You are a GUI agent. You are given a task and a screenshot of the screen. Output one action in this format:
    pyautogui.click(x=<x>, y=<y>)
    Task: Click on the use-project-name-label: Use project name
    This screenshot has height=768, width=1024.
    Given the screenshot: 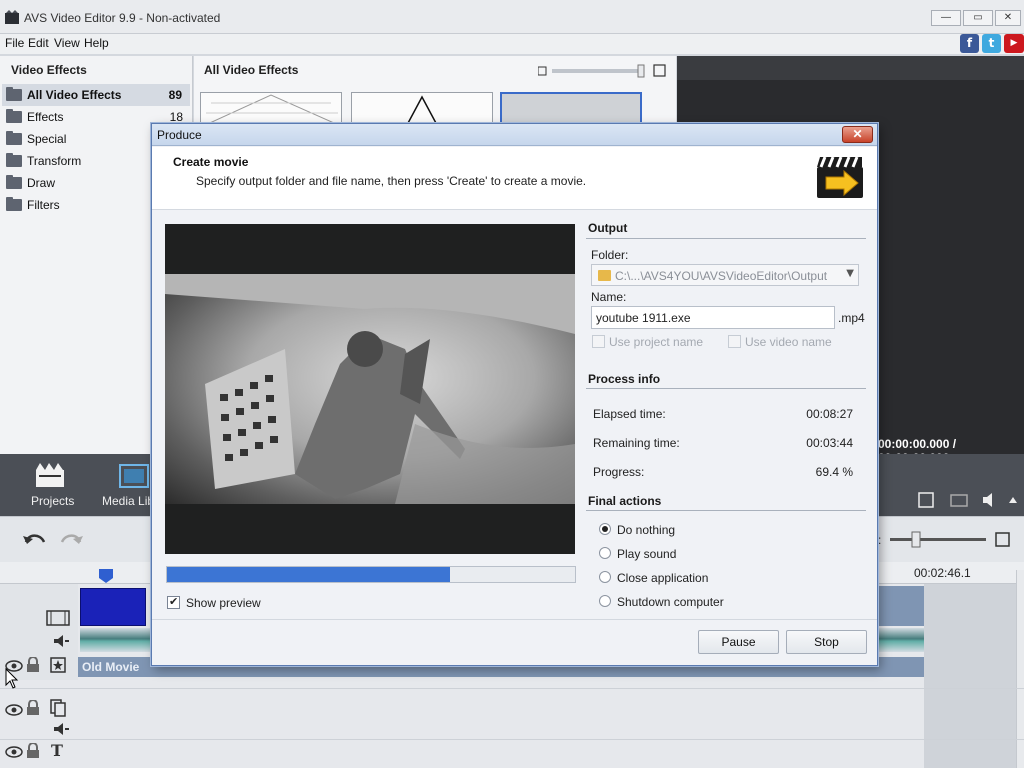 What is the action you would take?
    pyautogui.click(x=656, y=342)
    